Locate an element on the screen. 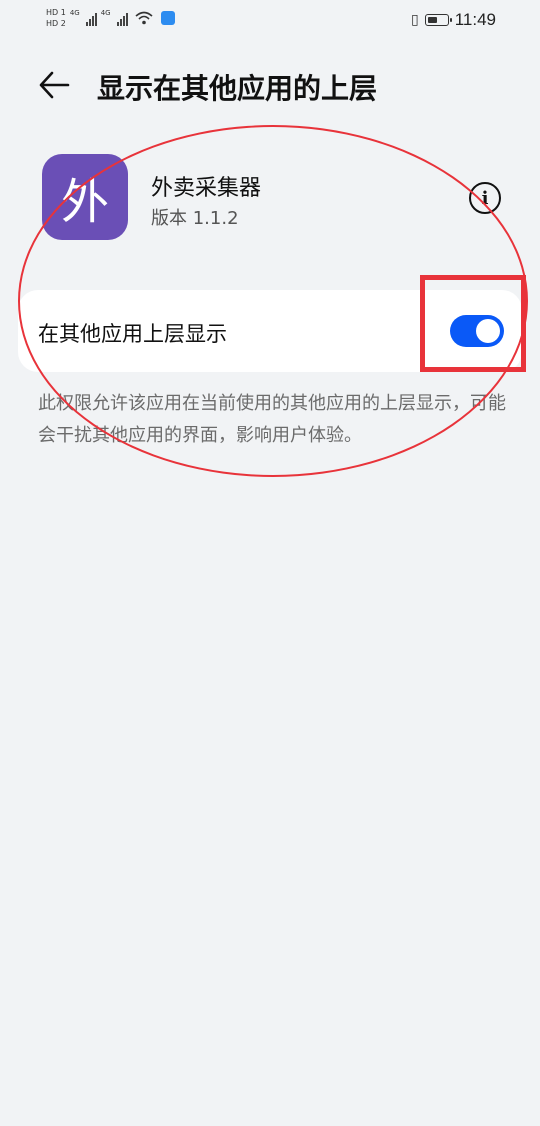 Image resolution: width=540 pixels, height=1126 pixels. status-bar: HD 1 HD 2 4G 4G ▯ 11:49 is located at coordinates (270, 22).